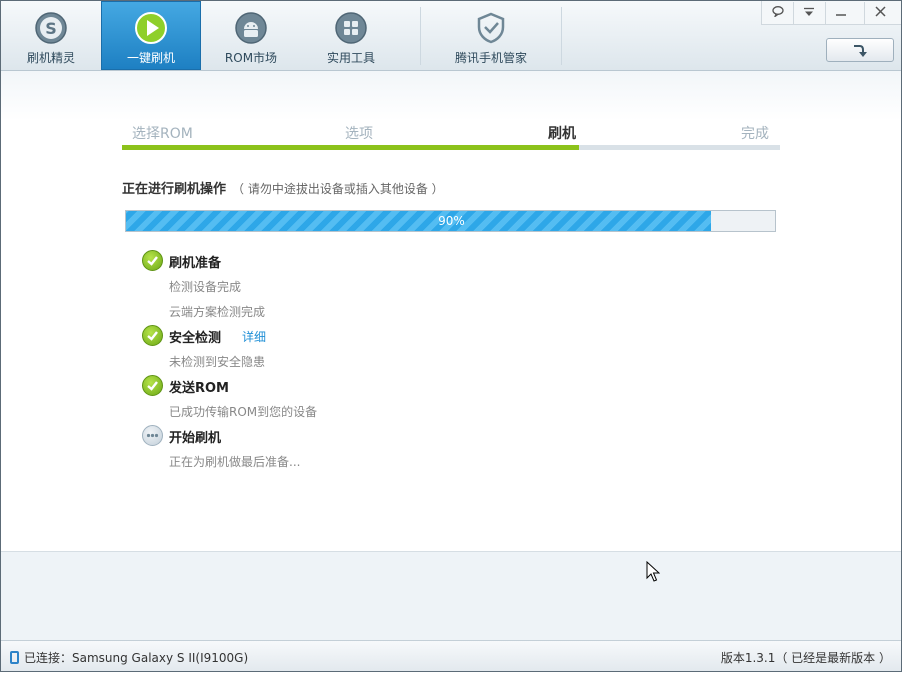  I want to click on tab-label: 一键刷机, so click(150, 58).